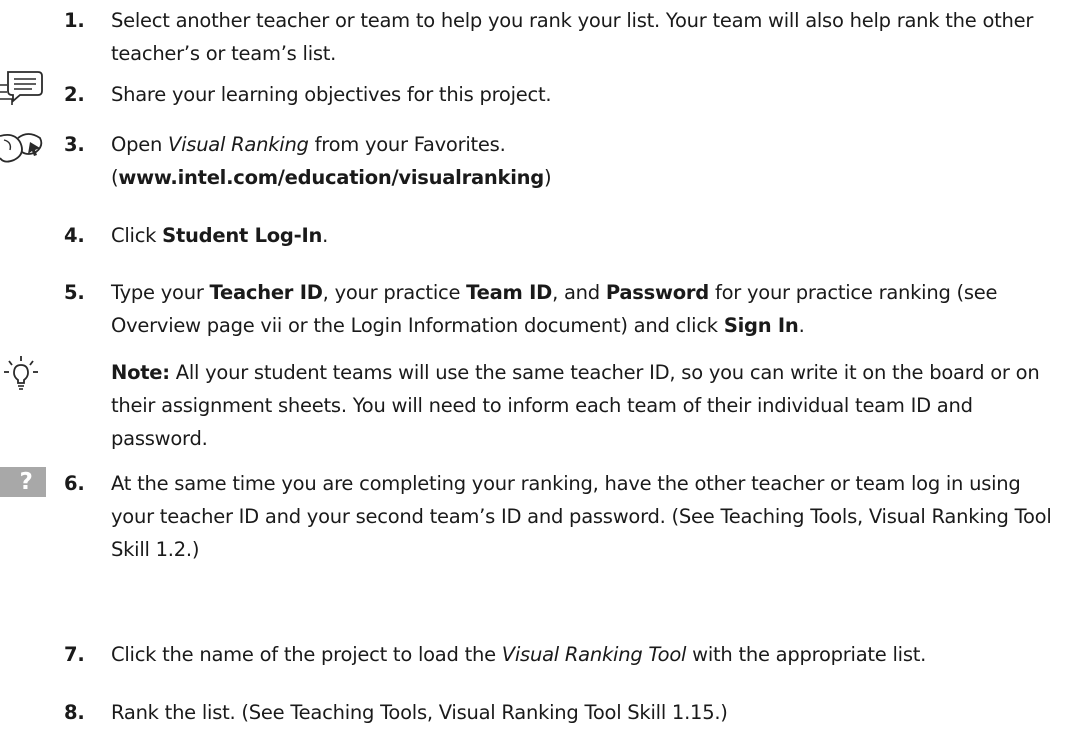  What do you see at coordinates (74, 144) in the screenshot?
I see `step-number: 3.` at bounding box center [74, 144].